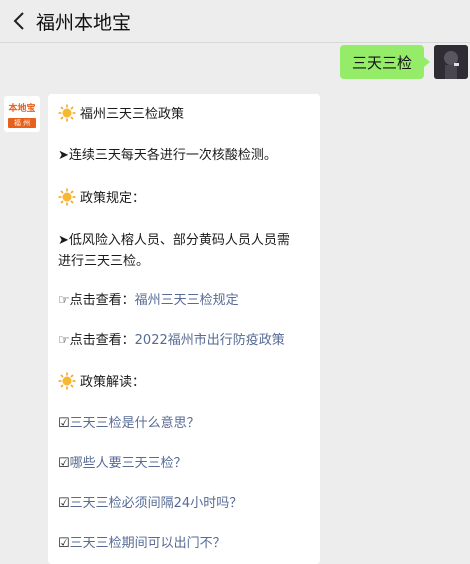 This screenshot has height=564, width=470. What do you see at coordinates (174, 240) in the screenshot?
I see `rules-line-1: ➤低风险入榕人员、部分黄码人员人员需` at bounding box center [174, 240].